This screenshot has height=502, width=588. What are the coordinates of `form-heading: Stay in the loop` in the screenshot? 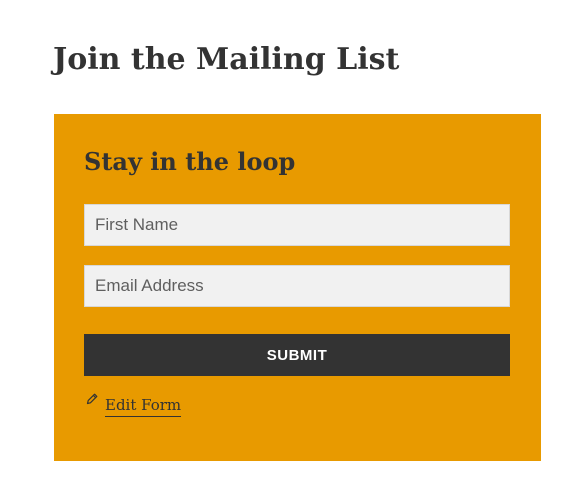 It's located at (190, 161).